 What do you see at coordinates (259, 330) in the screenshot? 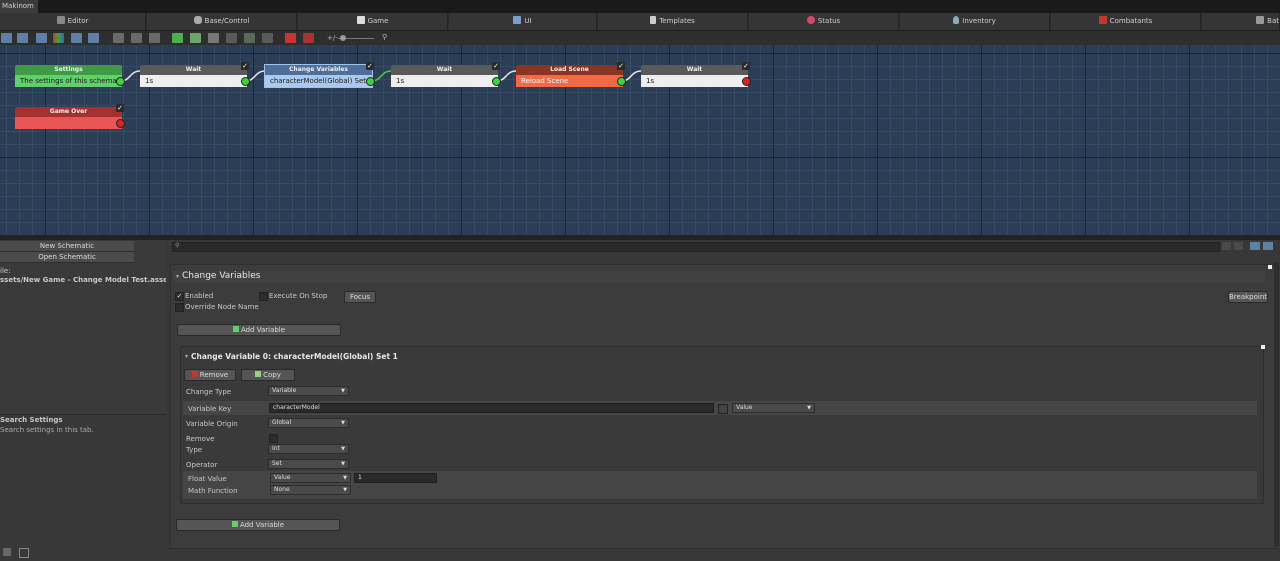
I see `add-variable-button: Add Variable` at bounding box center [259, 330].